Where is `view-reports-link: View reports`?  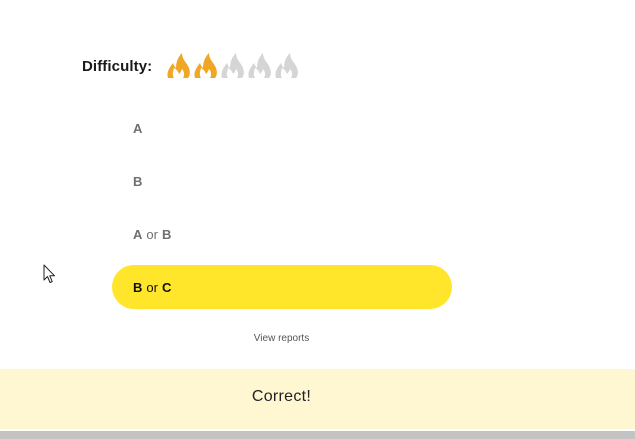 view-reports-link: View reports is located at coordinates (281, 338).